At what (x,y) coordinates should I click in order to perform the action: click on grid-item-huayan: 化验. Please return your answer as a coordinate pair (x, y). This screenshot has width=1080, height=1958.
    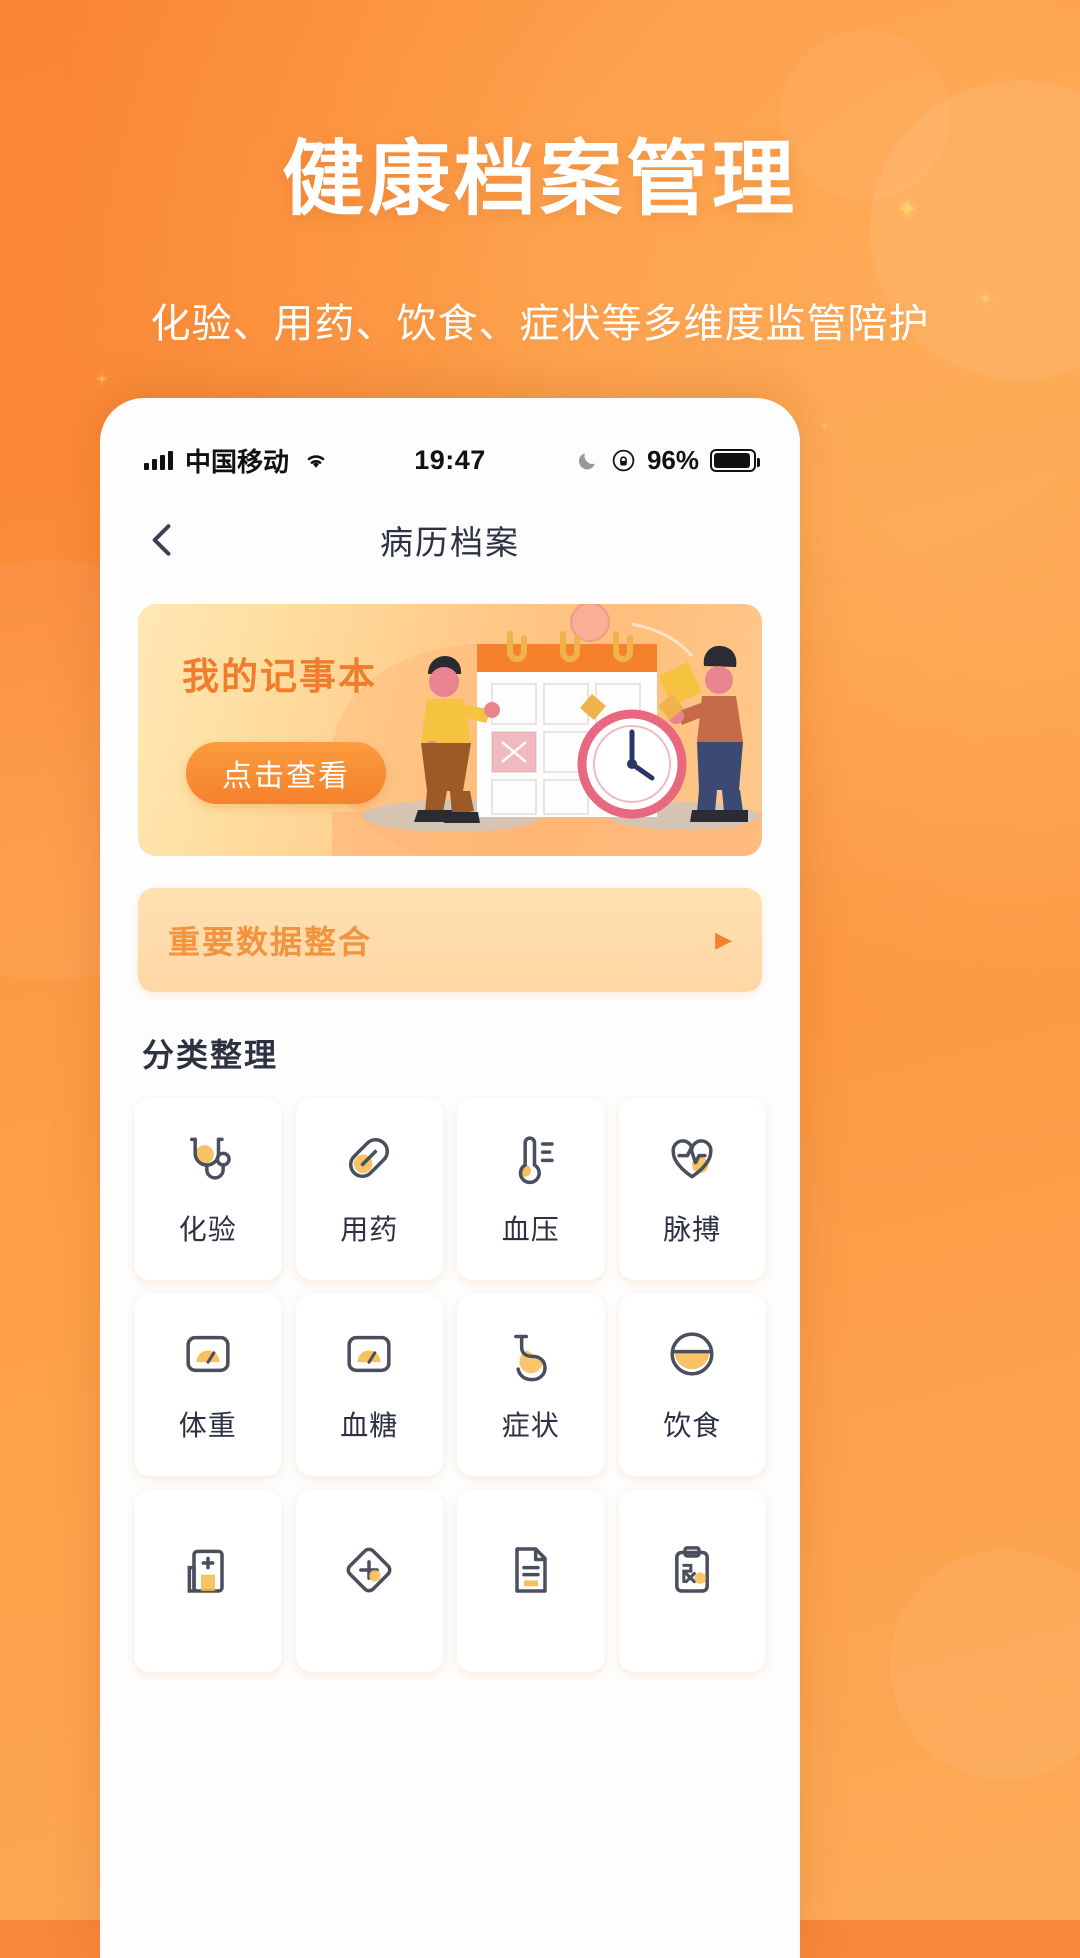
    Looking at the image, I should click on (208, 1189).